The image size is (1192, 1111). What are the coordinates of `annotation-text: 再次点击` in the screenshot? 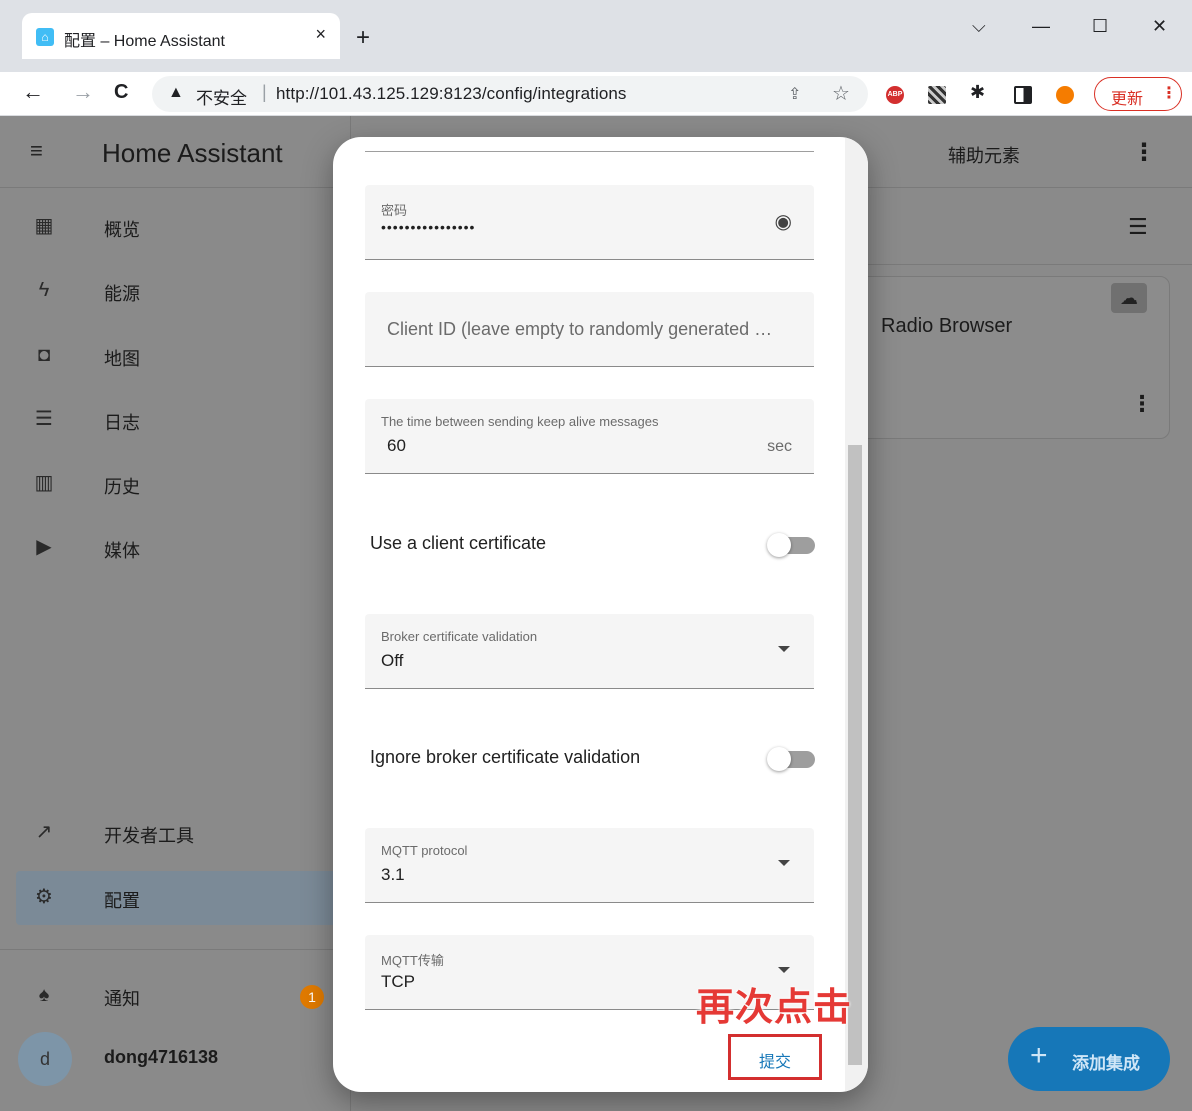 It's located at (774, 1008).